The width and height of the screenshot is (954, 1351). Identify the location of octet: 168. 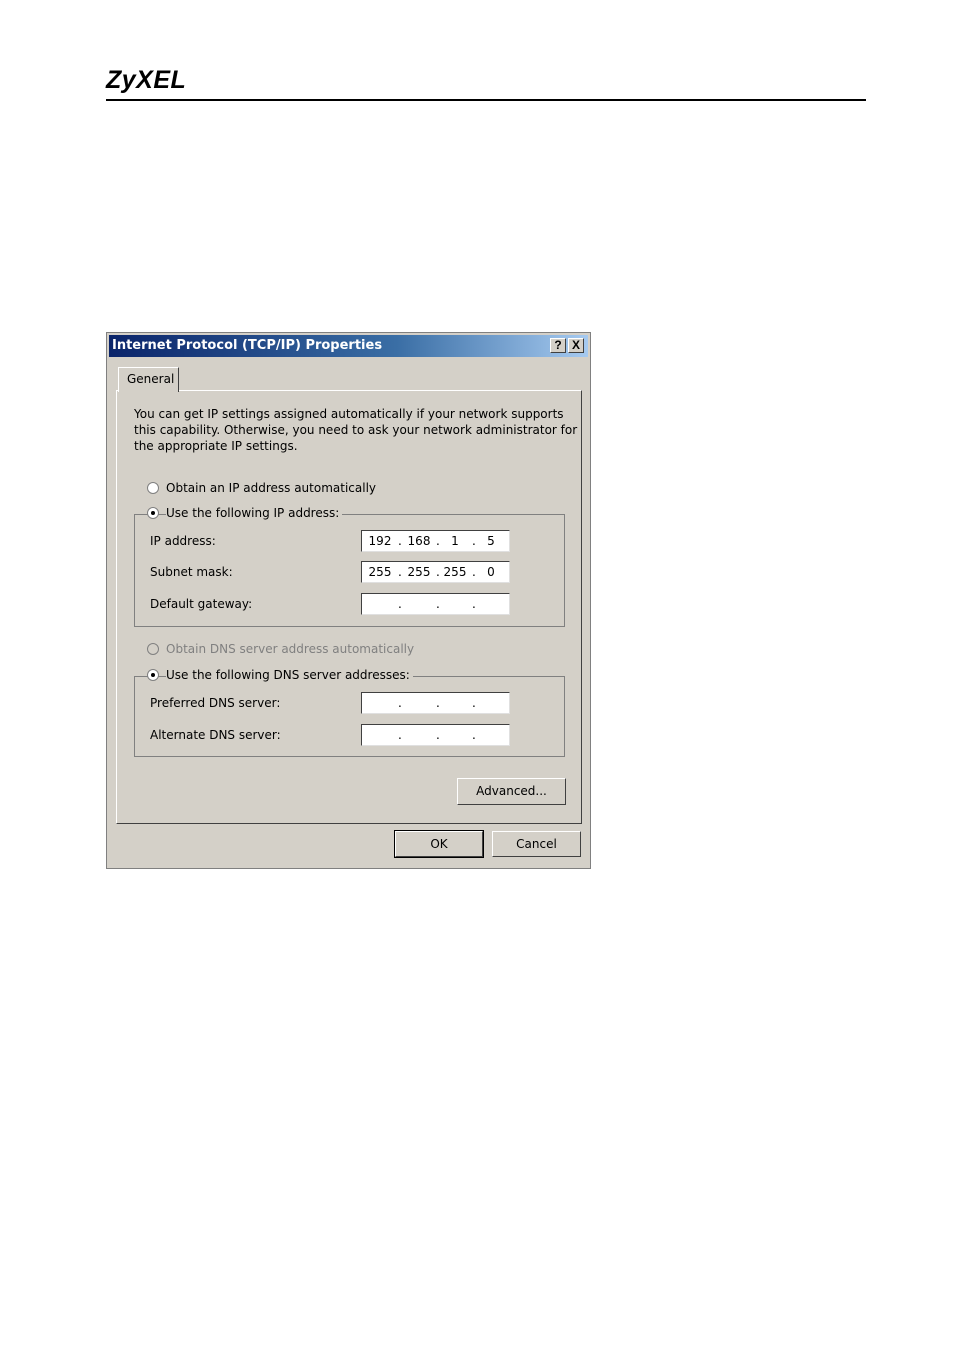
(419, 541).